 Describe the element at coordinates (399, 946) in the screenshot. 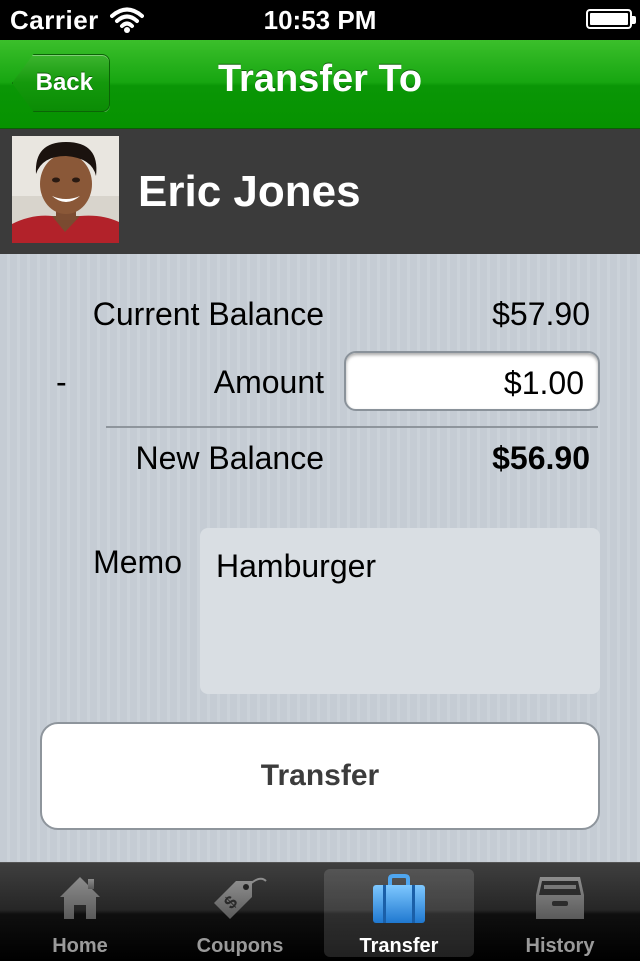

I see `tab-transfer-label: Transfer` at that location.